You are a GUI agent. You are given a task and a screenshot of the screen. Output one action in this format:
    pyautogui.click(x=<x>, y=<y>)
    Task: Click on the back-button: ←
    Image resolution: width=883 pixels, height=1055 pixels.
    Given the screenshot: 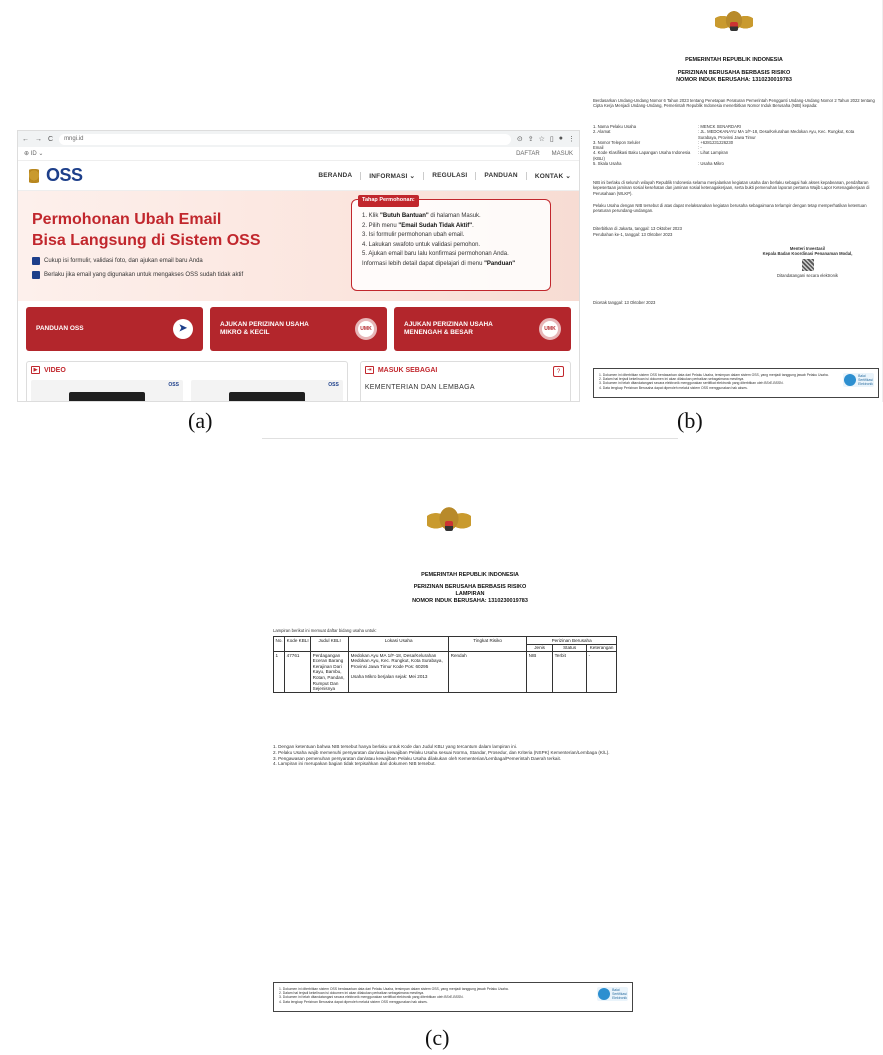 What is the action you would take?
    pyautogui.click(x=25, y=139)
    